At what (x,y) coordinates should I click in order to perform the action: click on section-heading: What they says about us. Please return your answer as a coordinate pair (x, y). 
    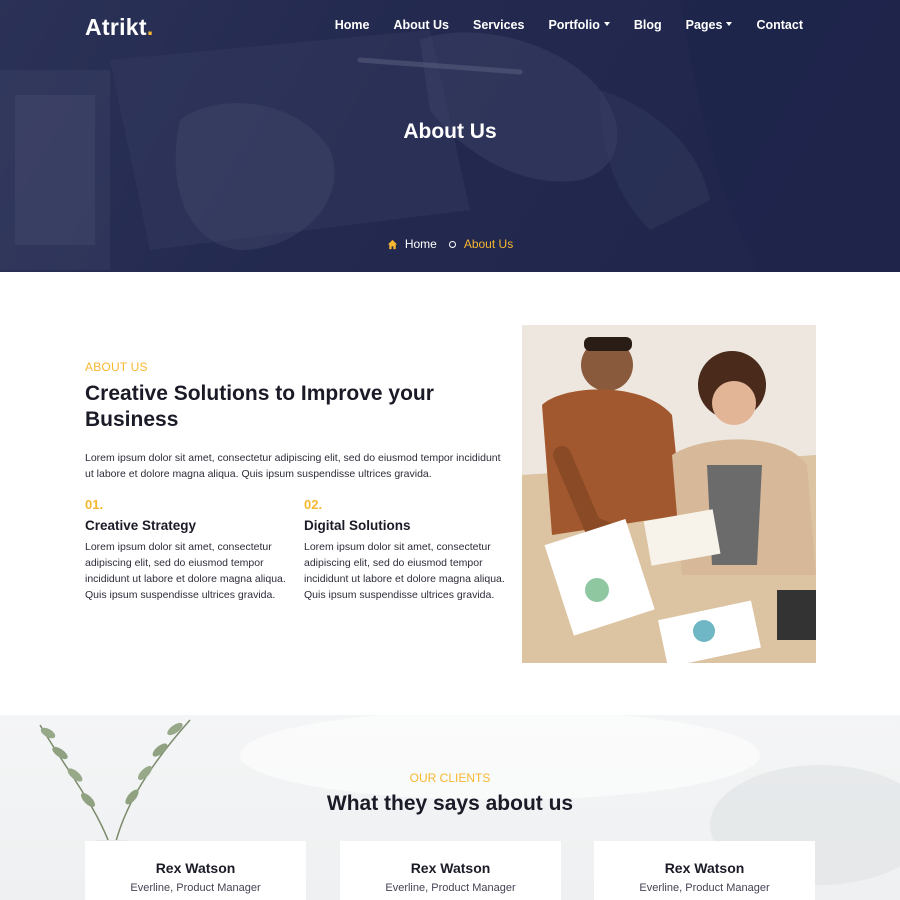
    Looking at the image, I should click on (450, 803).